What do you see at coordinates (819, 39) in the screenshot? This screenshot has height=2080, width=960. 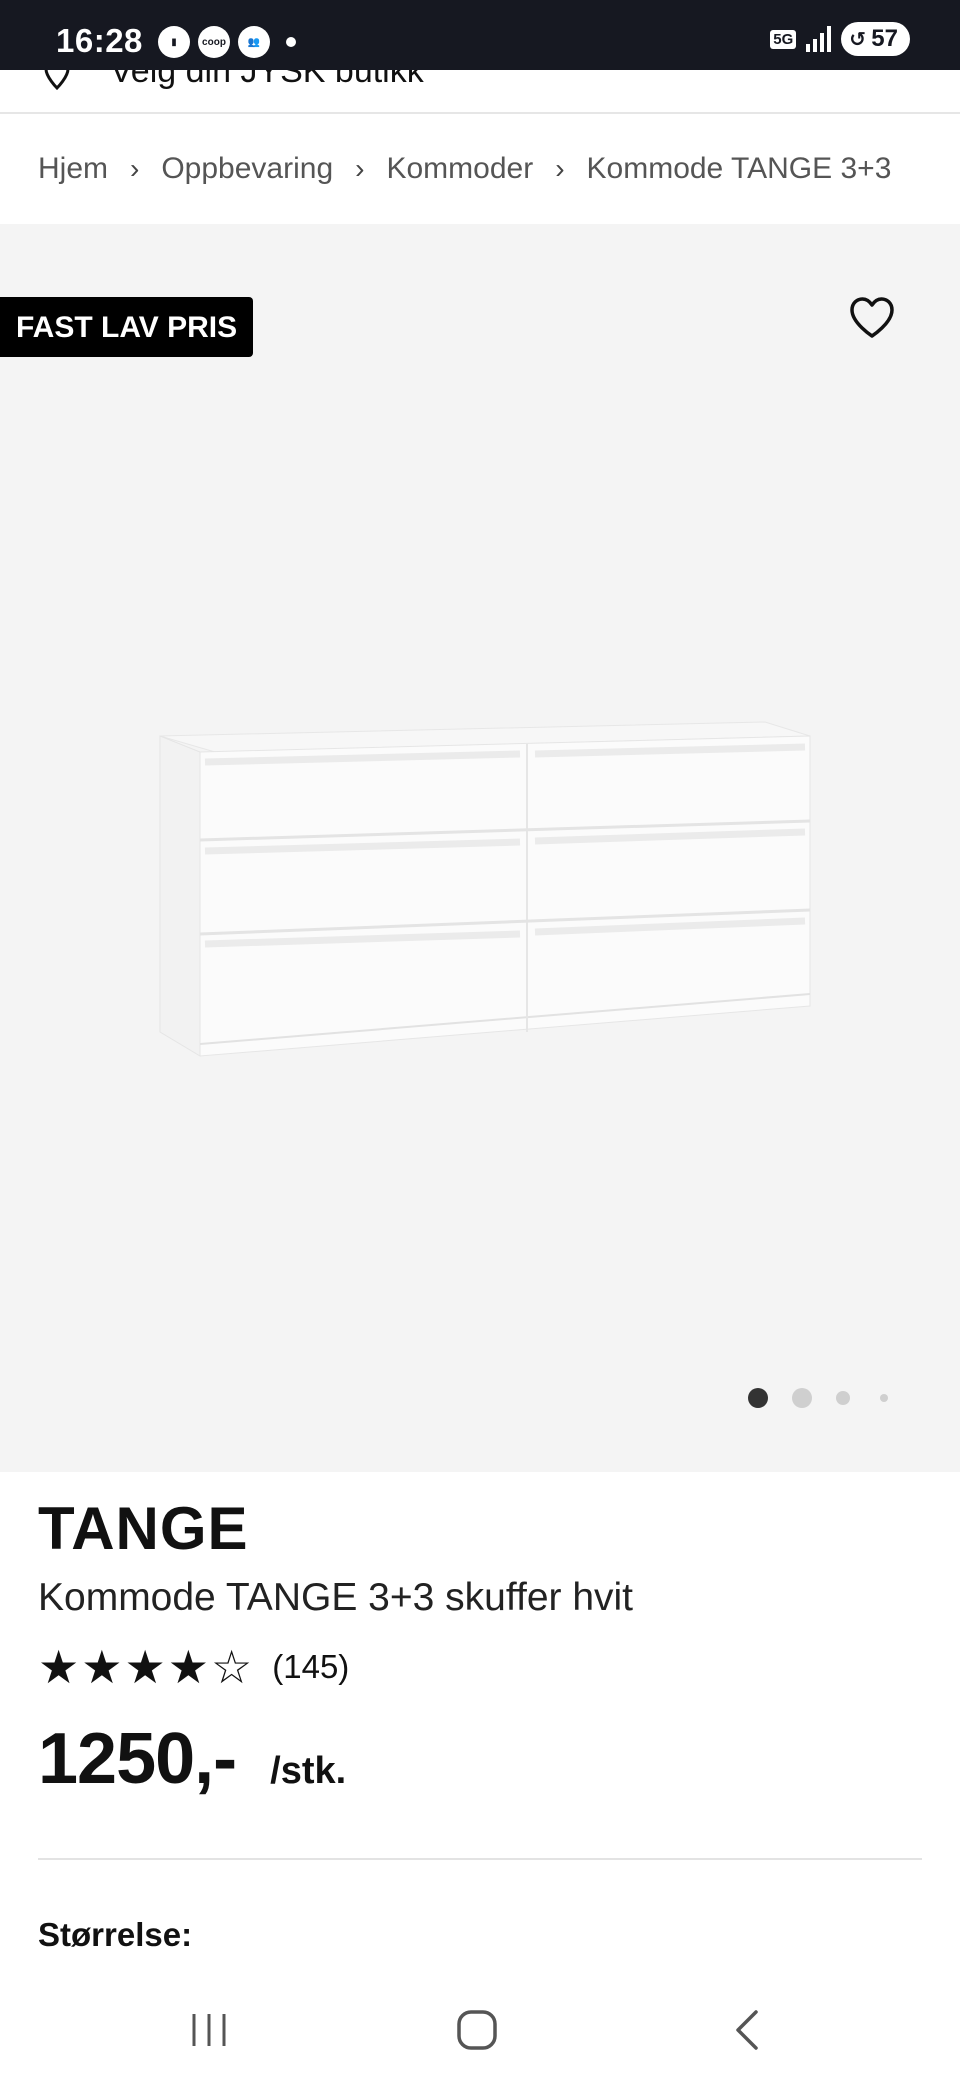 I see `signal-icon` at bounding box center [819, 39].